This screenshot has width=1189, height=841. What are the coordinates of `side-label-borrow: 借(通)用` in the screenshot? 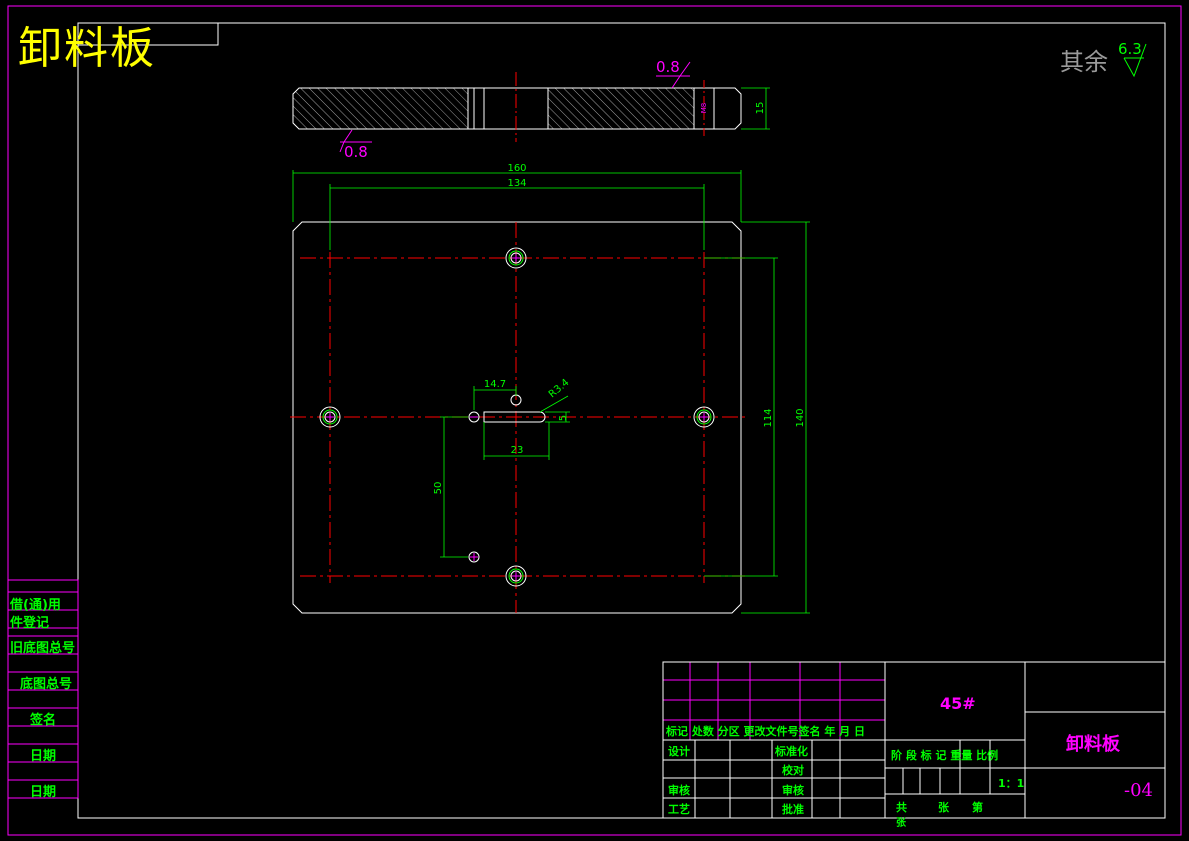 It's located at (35, 605).